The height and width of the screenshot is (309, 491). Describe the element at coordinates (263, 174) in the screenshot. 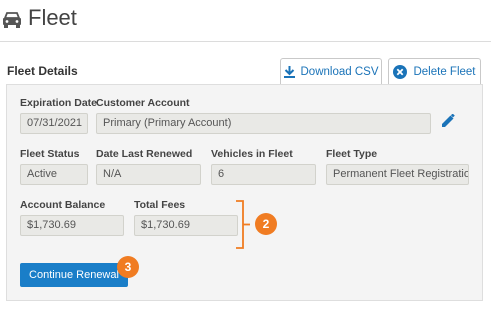

I see `vehicles-in-fleet-field: 6` at that location.